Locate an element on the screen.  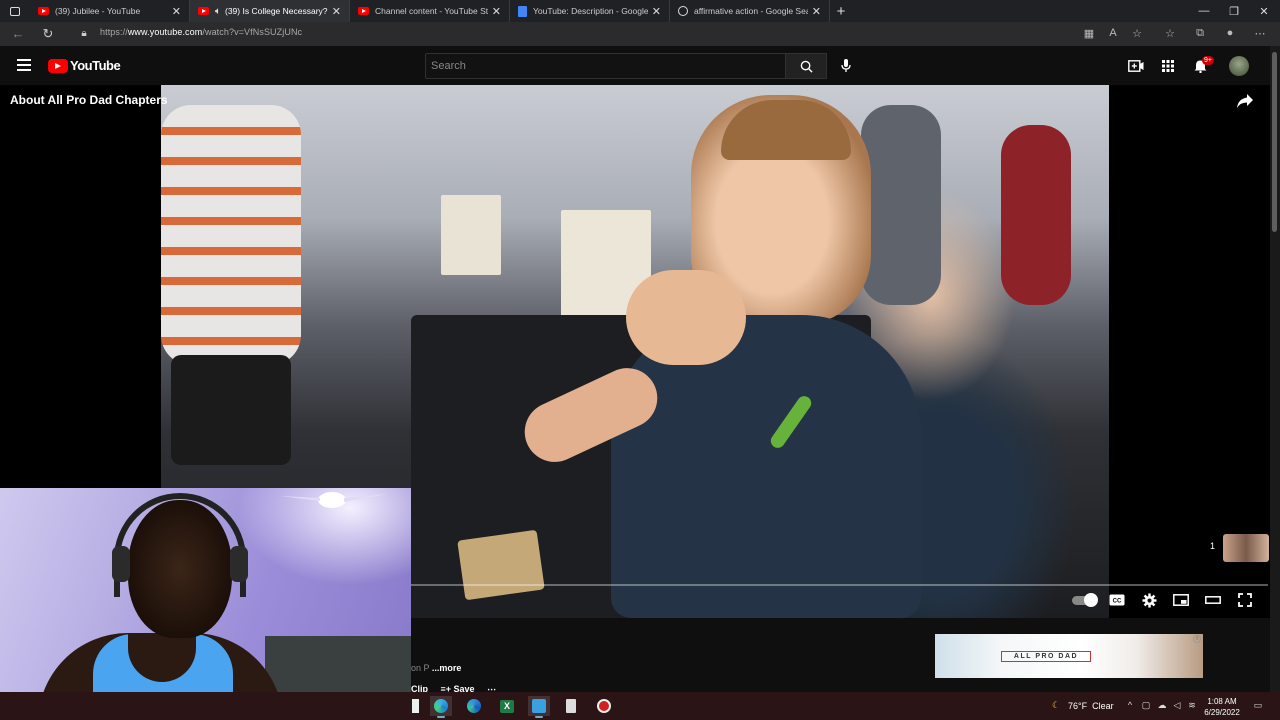
scrollbar-thumb is located at coordinates (1274, 142).